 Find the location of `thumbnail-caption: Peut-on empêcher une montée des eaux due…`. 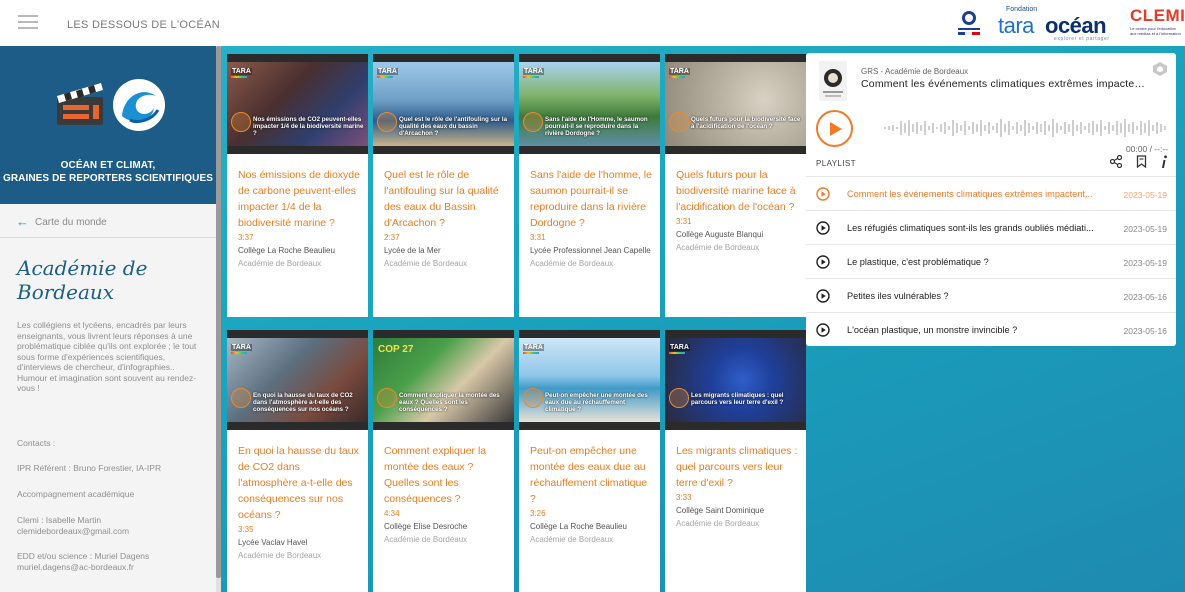

thumbnail-caption: Peut-on empêcher une montée des eaux due… is located at coordinates (596, 403).